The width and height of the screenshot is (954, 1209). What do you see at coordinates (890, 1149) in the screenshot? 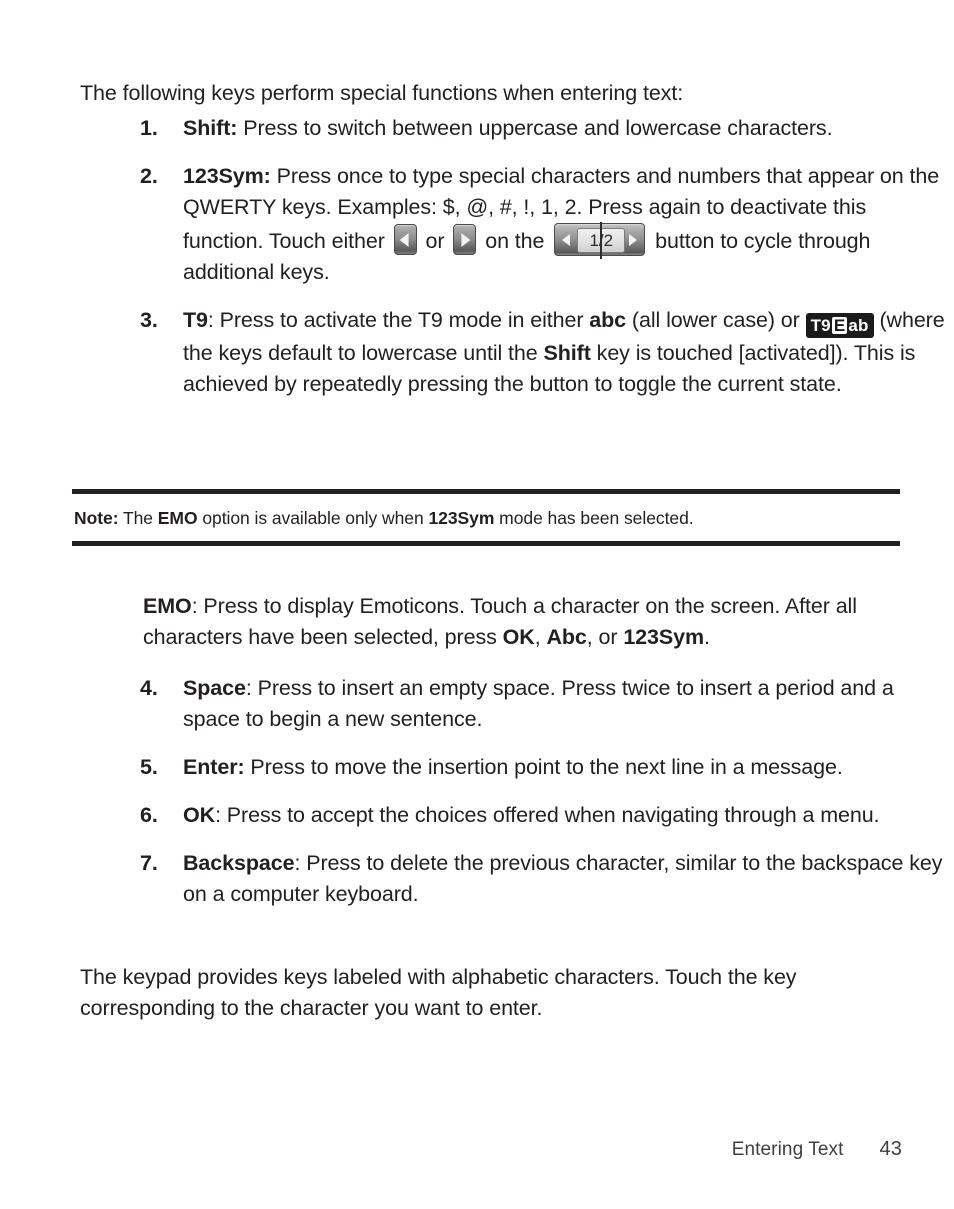
I see `footer-page-number: 43` at bounding box center [890, 1149].